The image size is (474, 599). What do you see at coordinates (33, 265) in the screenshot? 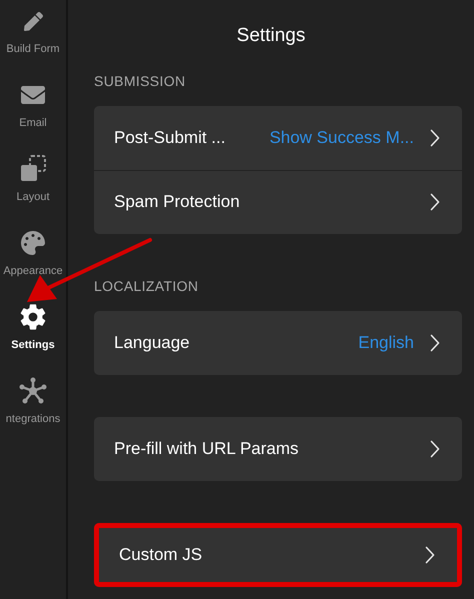
I see `sidebar-item: Appearance` at bounding box center [33, 265].